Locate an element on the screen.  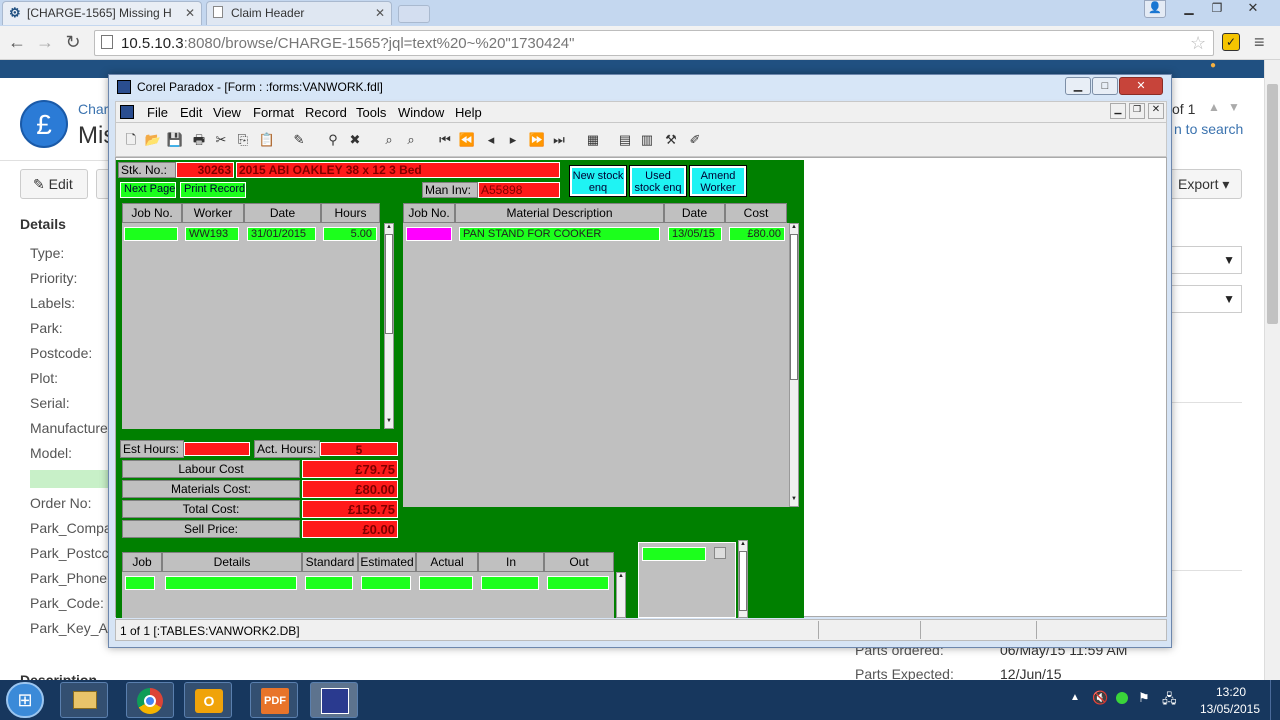
network-icon: 🖧 is located at coordinates (1169, 701).